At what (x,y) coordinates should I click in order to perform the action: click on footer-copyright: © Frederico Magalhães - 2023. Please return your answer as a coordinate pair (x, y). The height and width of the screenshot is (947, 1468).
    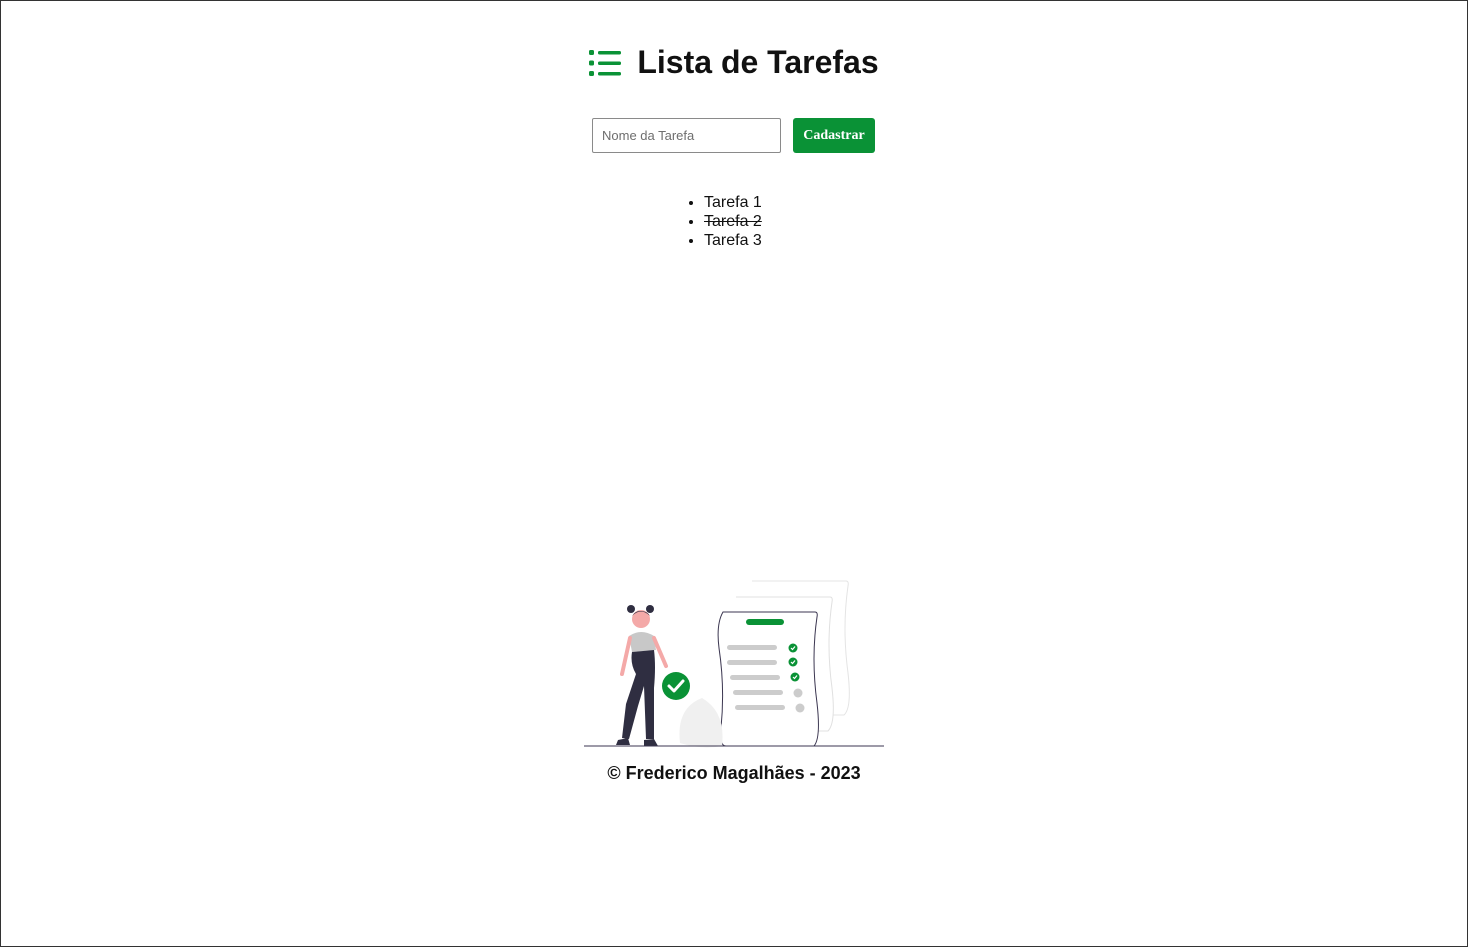
    Looking at the image, I should click on (734, 773).